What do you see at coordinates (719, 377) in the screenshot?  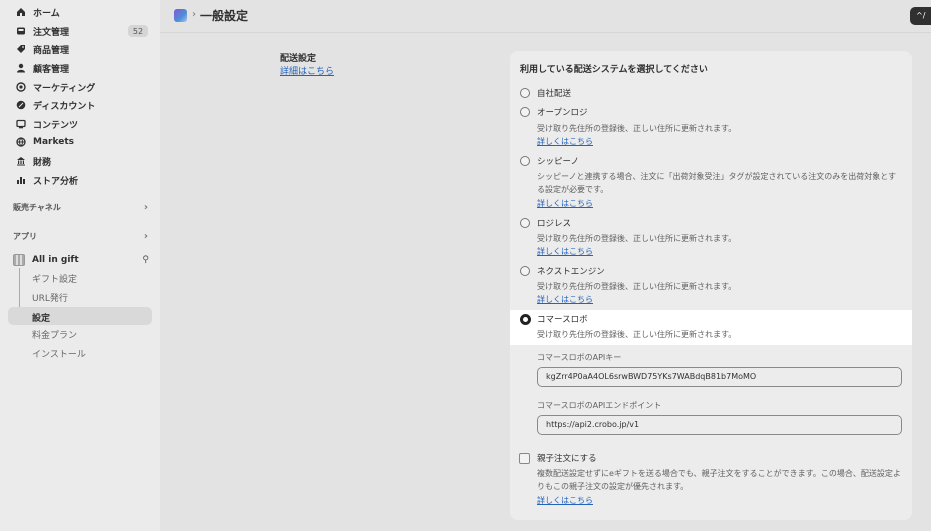 I see `api-key-input: kgZrr4P0aA4OL6srwBWD75YKs7WABdqB81b7MoMO` at bounding box center [719, 377].